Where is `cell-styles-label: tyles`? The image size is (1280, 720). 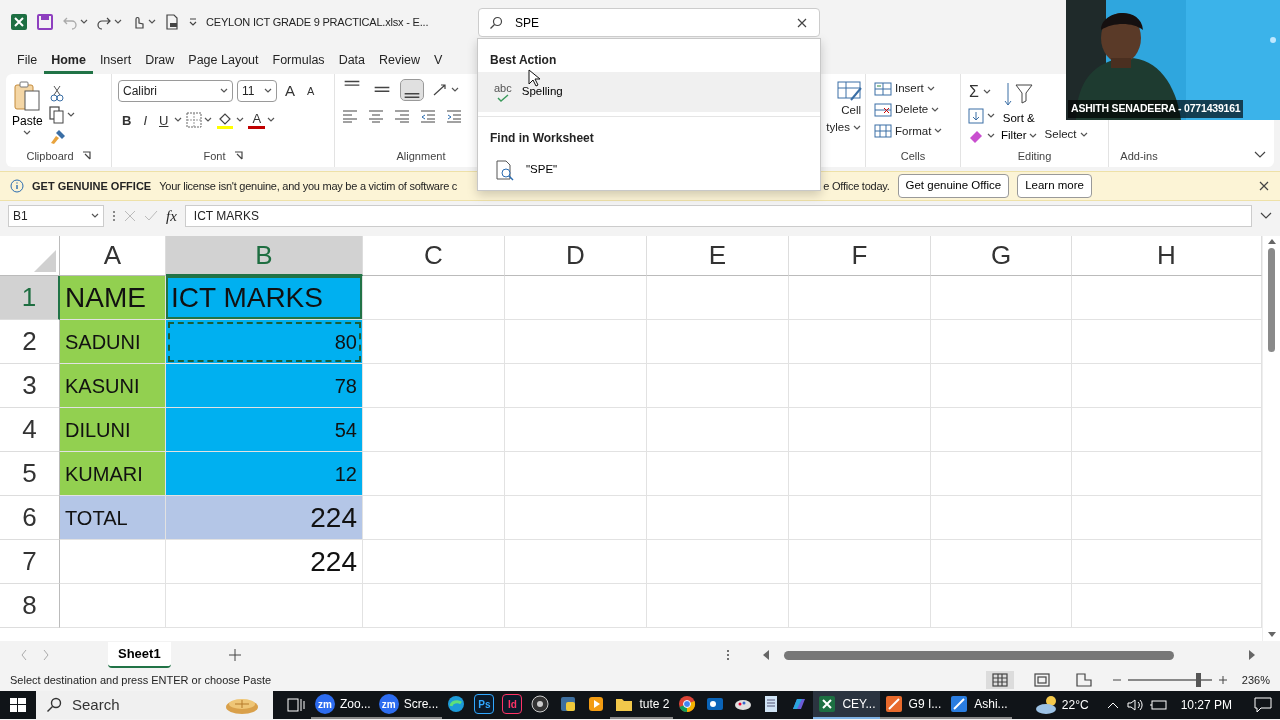
cell-styles-label: tyles is located at coordinates (838, 128).